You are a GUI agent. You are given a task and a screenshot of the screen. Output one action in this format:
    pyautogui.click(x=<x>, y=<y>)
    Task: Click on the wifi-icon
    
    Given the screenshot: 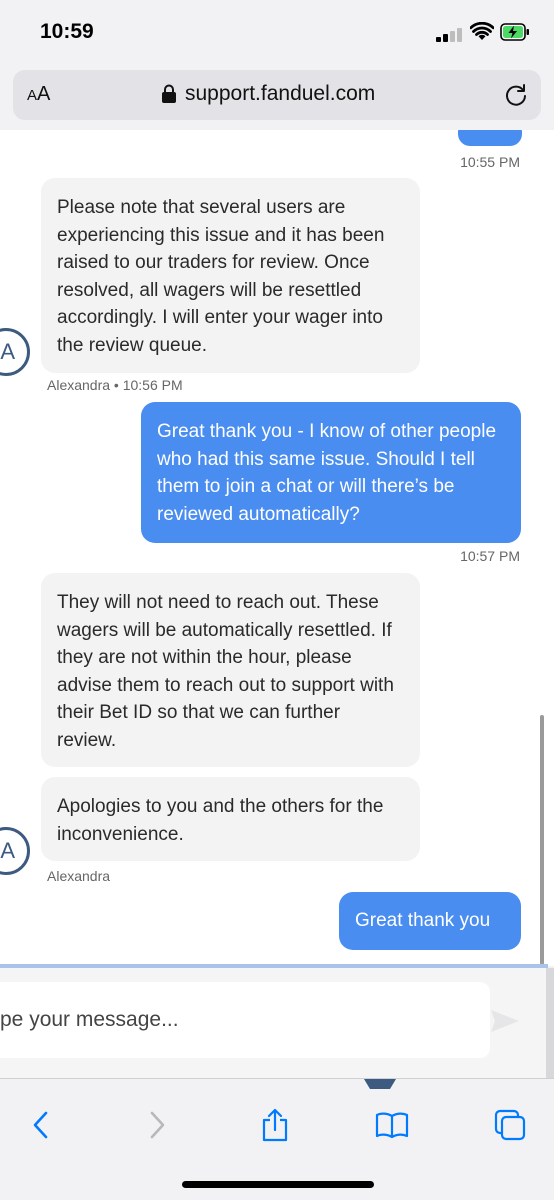 What is the action you would take?
    pyautogui.click(x=482, y=31)
    